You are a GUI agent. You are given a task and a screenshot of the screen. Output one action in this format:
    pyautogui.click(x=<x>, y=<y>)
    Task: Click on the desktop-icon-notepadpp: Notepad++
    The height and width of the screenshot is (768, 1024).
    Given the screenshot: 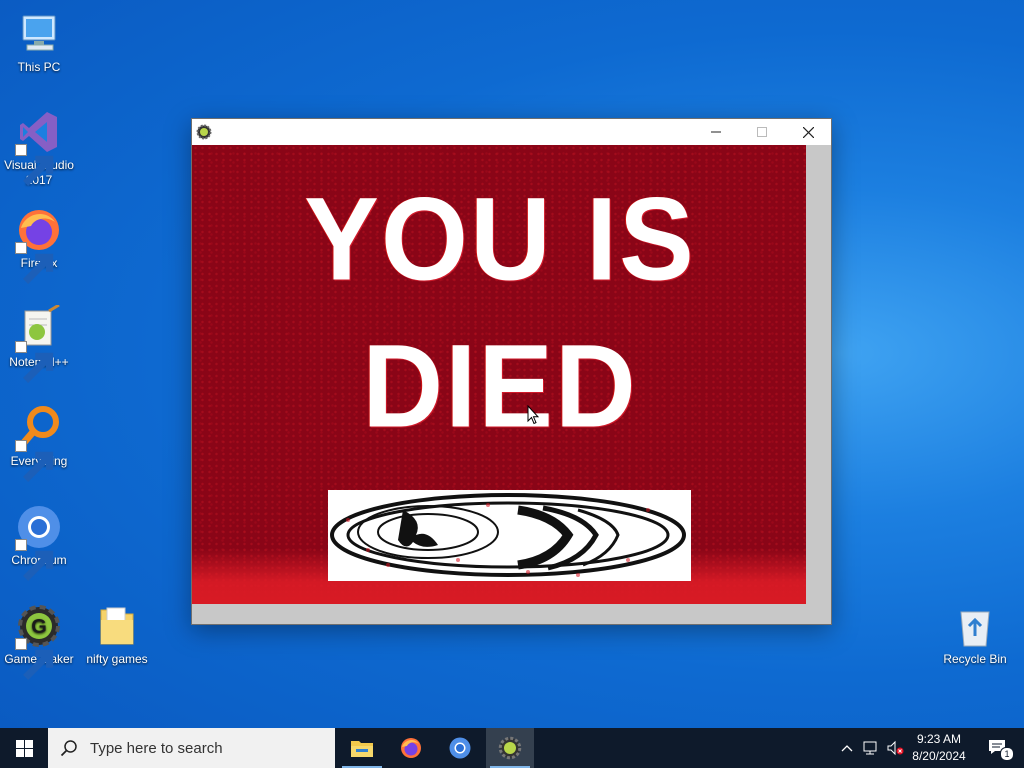 What is the action you would take?
    pyautogui.click(x=39, y=344)
    